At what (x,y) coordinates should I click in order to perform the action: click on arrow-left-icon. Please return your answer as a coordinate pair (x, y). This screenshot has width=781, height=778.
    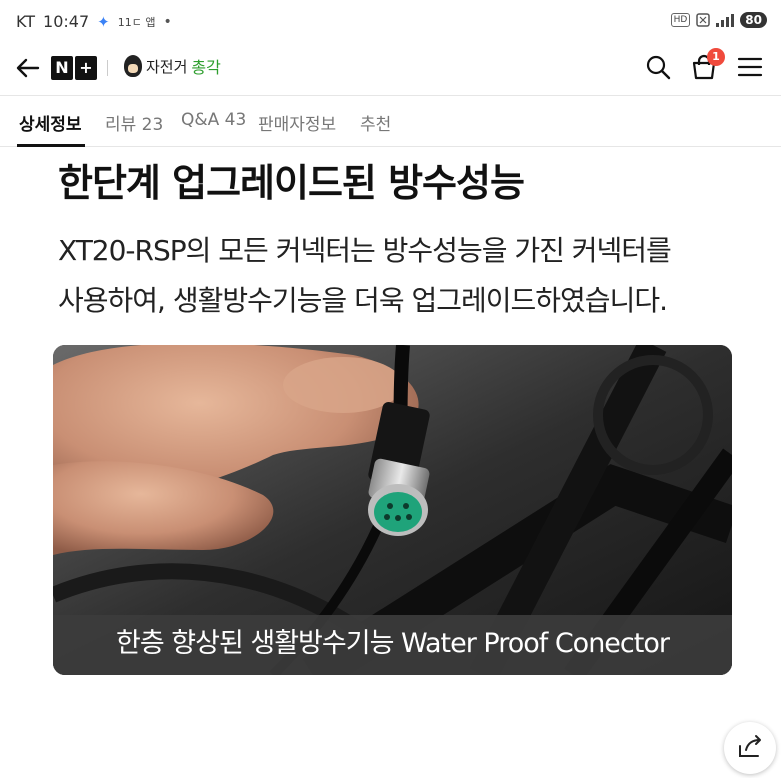
    Looking at the image, I should click on (28, 68).